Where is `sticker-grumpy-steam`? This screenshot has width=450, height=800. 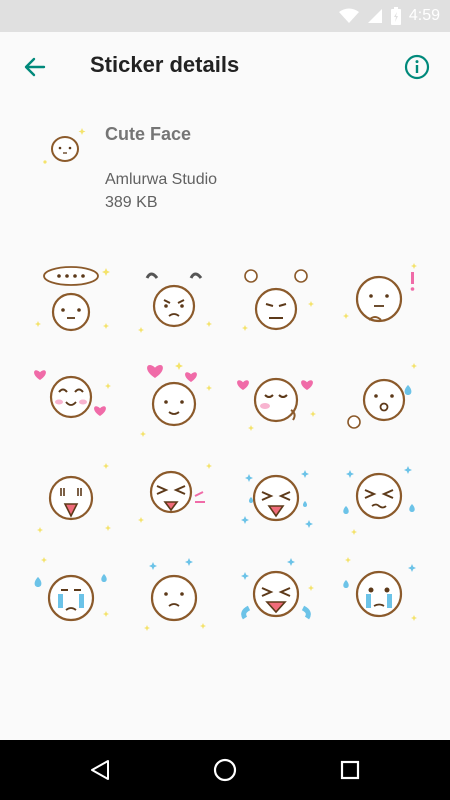
sticker-grumpy-steam is located at coordinates (276, 299).